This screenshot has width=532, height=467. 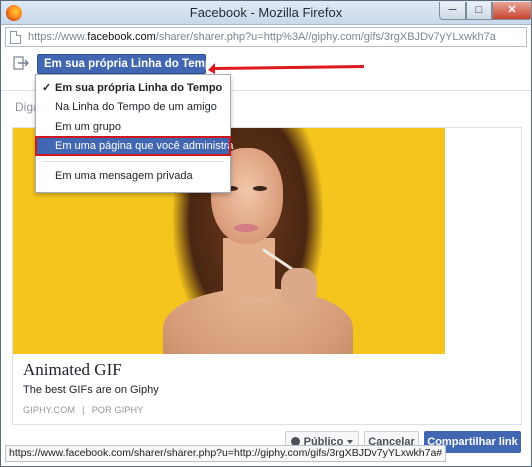 I want to click on minimize-button: ─, so click(x=452, y=11).